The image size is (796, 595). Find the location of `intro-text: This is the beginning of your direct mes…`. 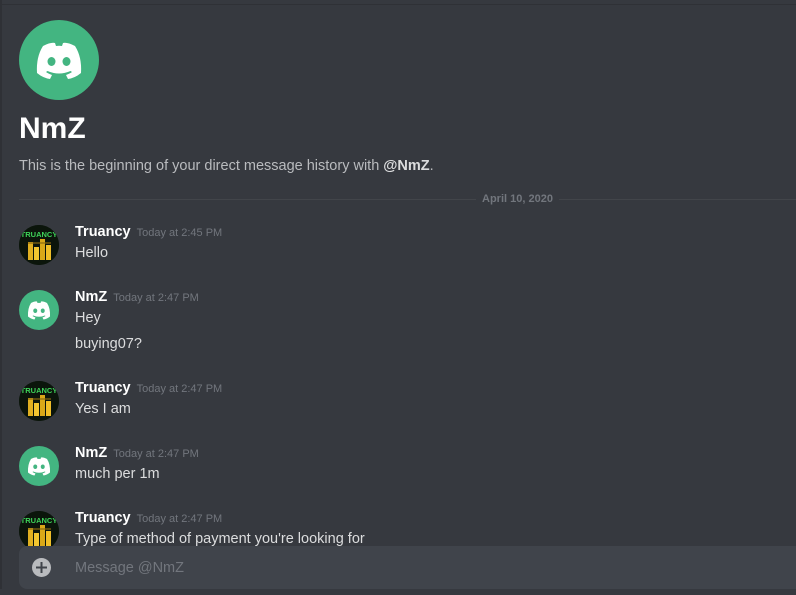

intro-text: This is the beginning of your direct mes… is located at coordinates (201, 166).